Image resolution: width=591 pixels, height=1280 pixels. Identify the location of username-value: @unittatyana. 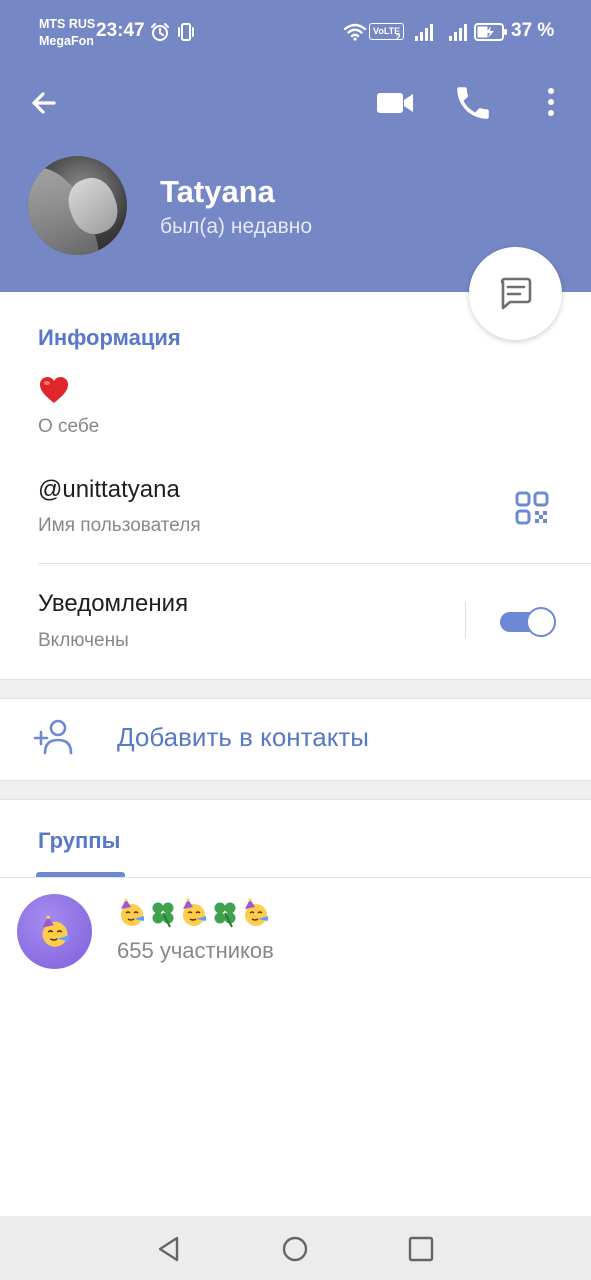
(109, 490).